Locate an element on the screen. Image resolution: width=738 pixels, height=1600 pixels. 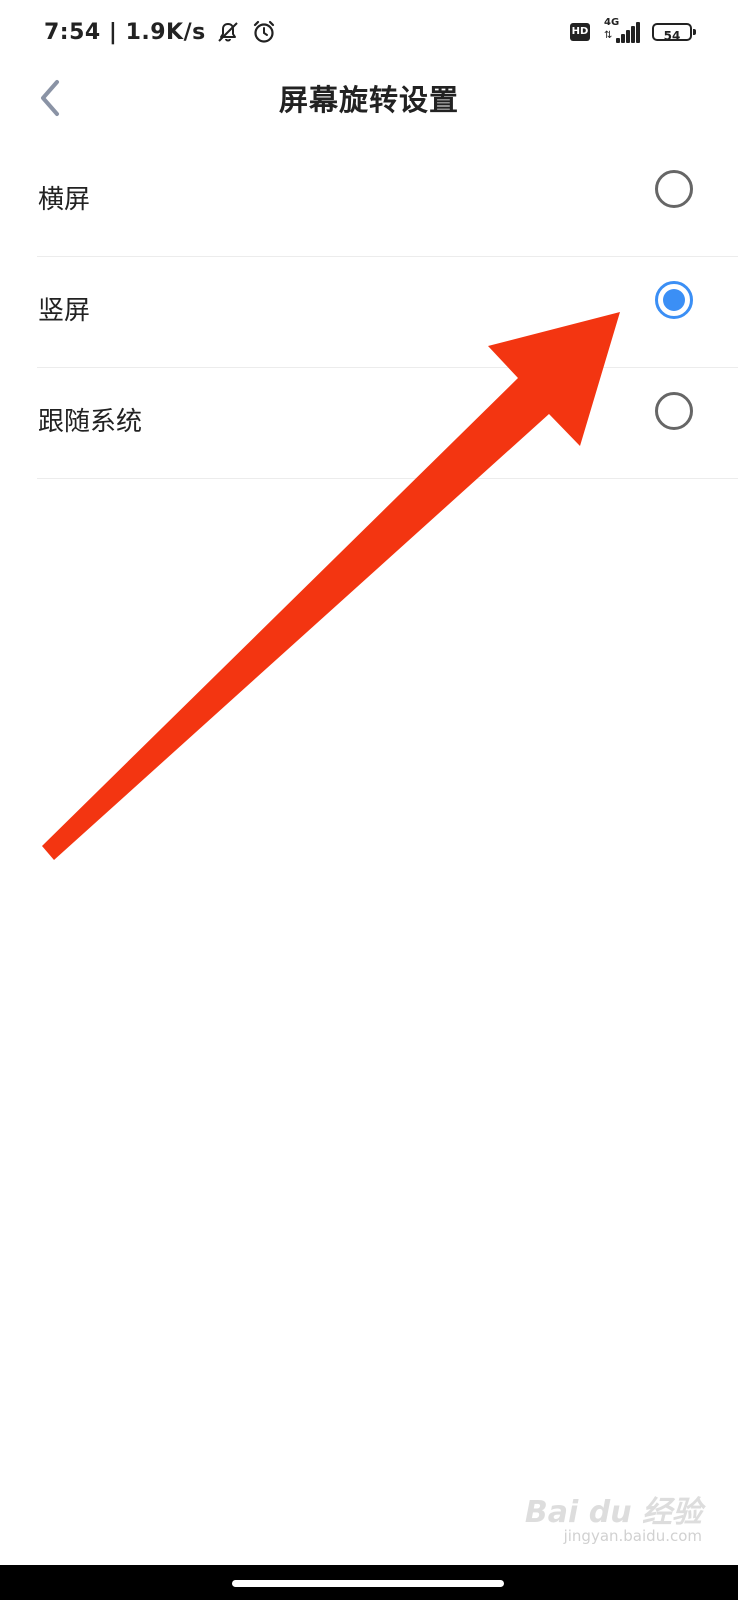
option-portrait: 竖屏 is located at coordinates (387, 312).